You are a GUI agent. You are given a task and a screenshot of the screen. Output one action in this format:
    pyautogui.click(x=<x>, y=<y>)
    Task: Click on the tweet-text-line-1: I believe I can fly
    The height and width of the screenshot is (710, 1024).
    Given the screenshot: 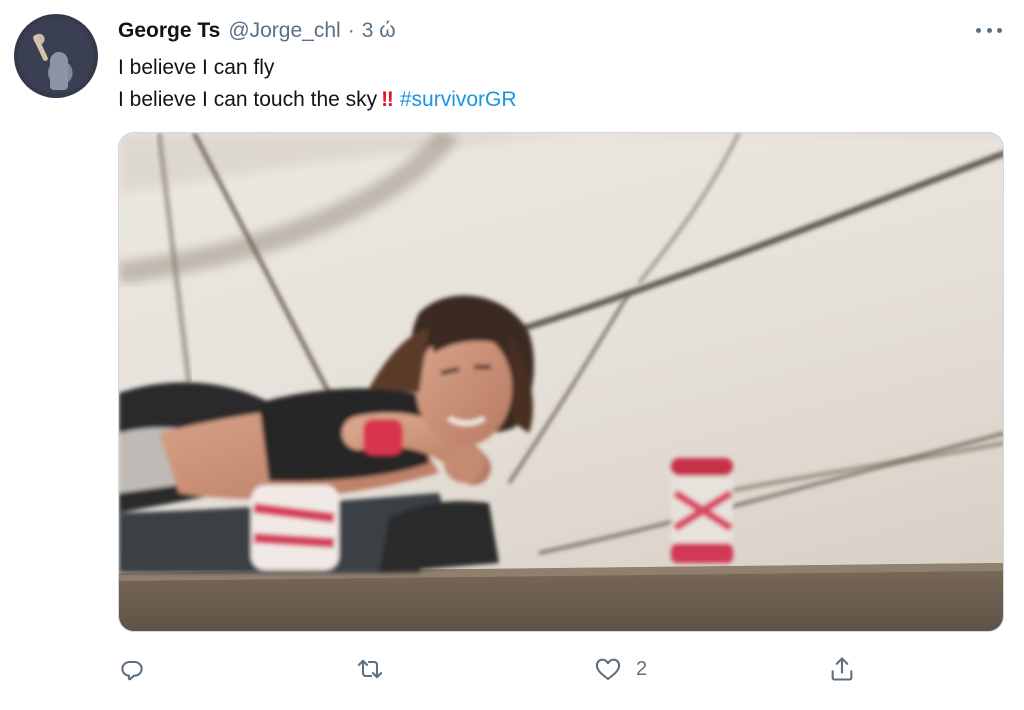 What is the action you would take?
    pyautogui.click(x=196, y=67)
    